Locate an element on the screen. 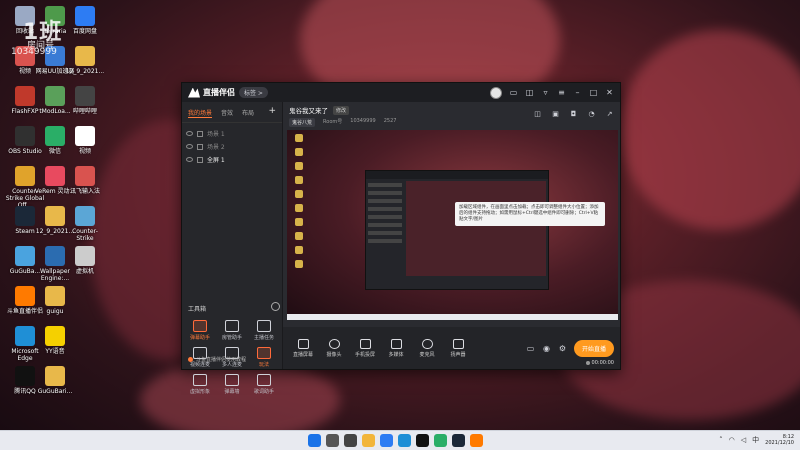 This screenshot has width=800, height=450. desktop-icon: 讯飞输入法 is located at coordinates (85, 180).